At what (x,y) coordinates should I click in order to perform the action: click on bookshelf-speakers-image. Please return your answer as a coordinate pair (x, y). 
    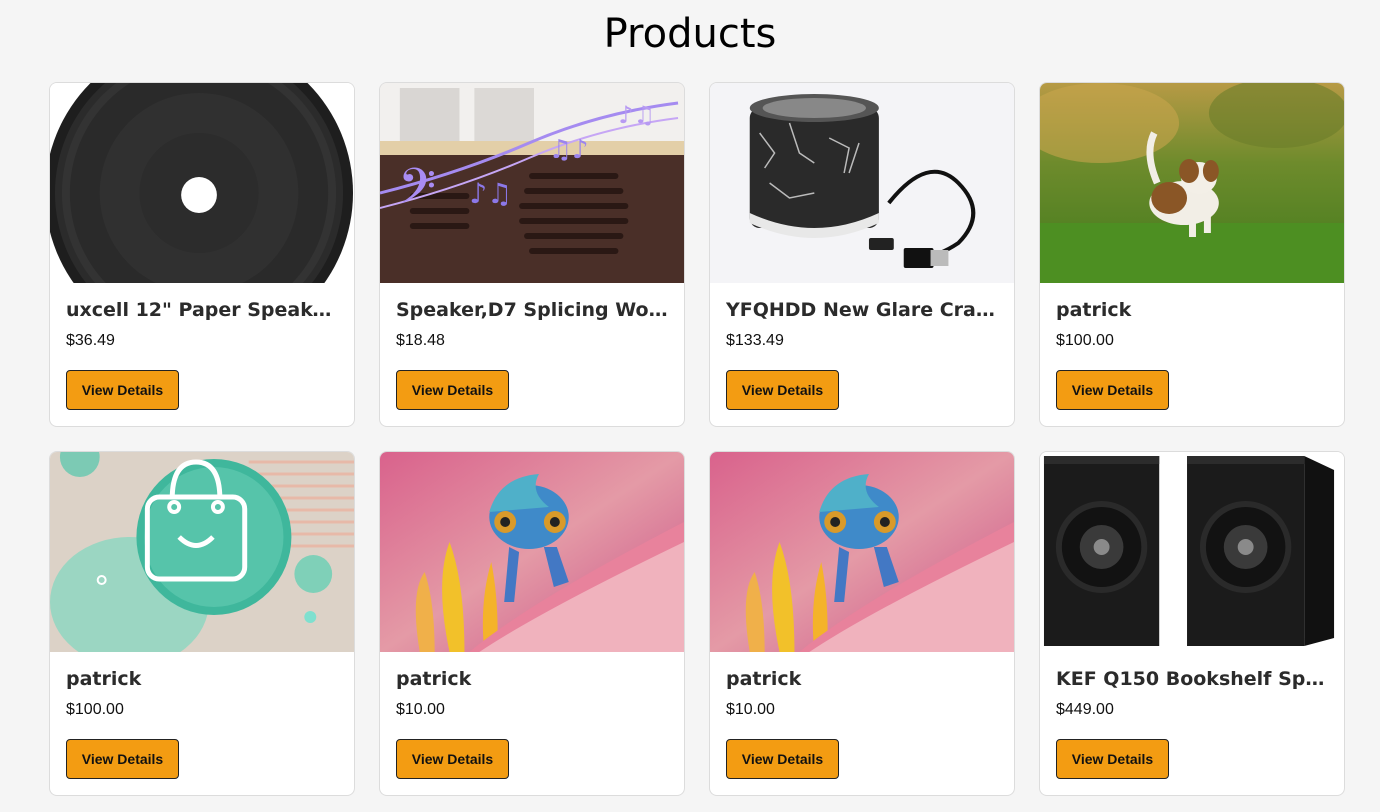
    Looking at the image, I should click on (1192, 552).